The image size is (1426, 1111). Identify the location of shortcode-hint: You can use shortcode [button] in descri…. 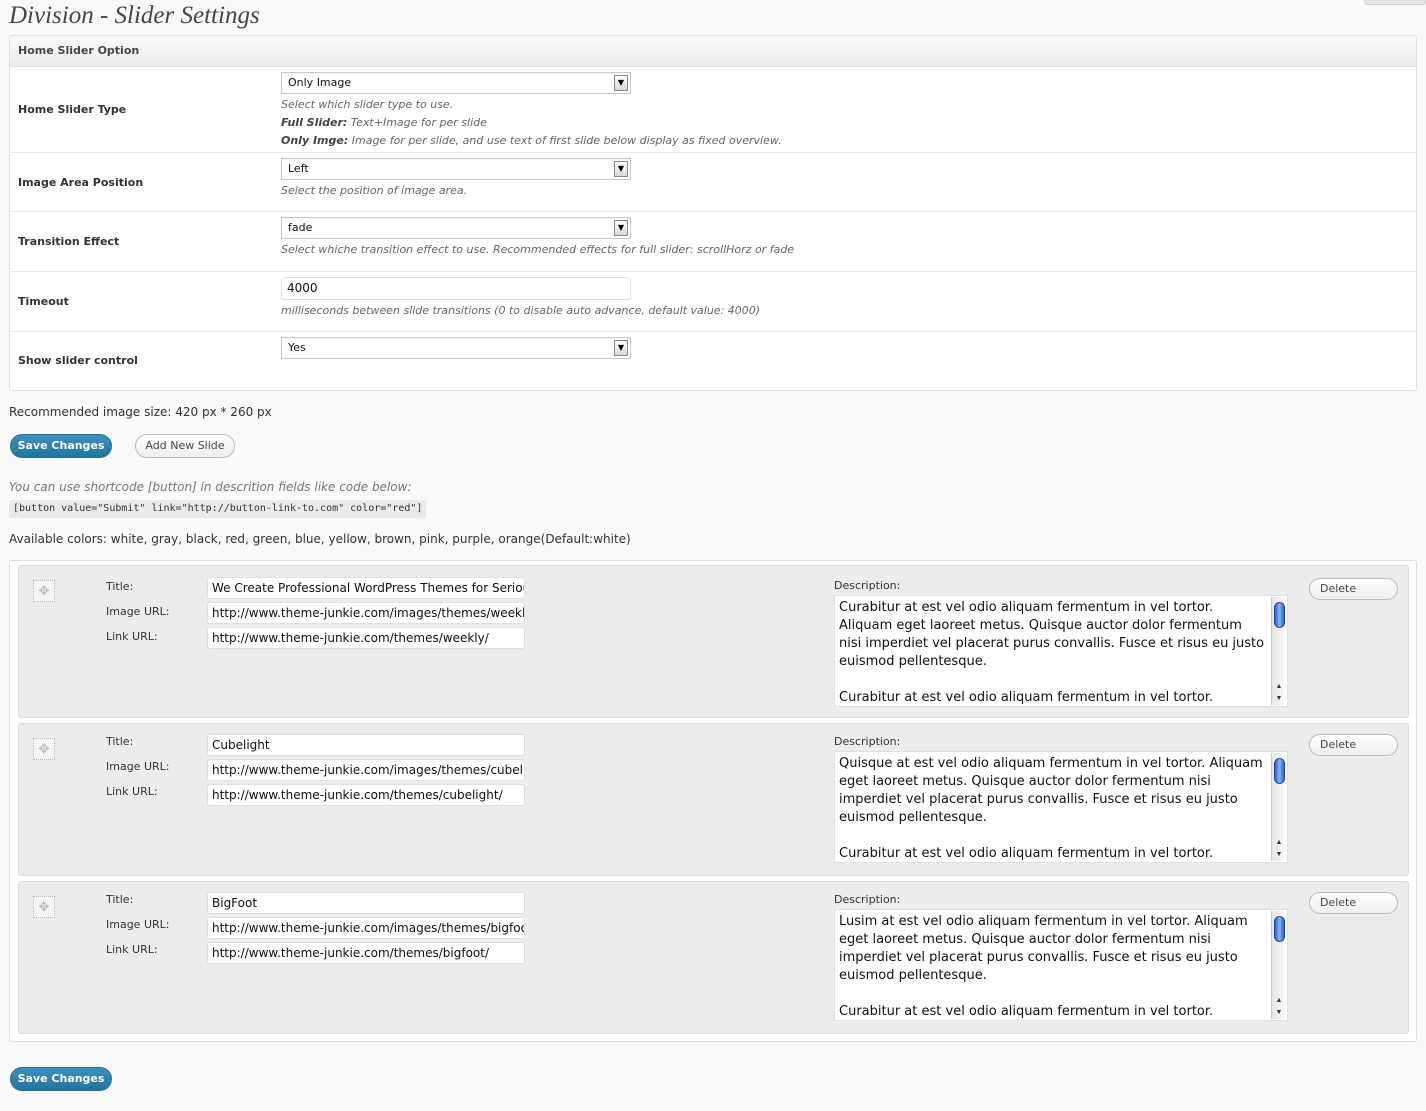
(210, 487).